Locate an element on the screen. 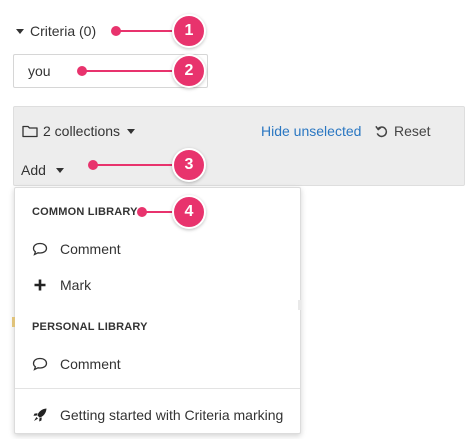 The image size is (476, 439). callout-badge-2: 2 is located at coordinates (189, 71).